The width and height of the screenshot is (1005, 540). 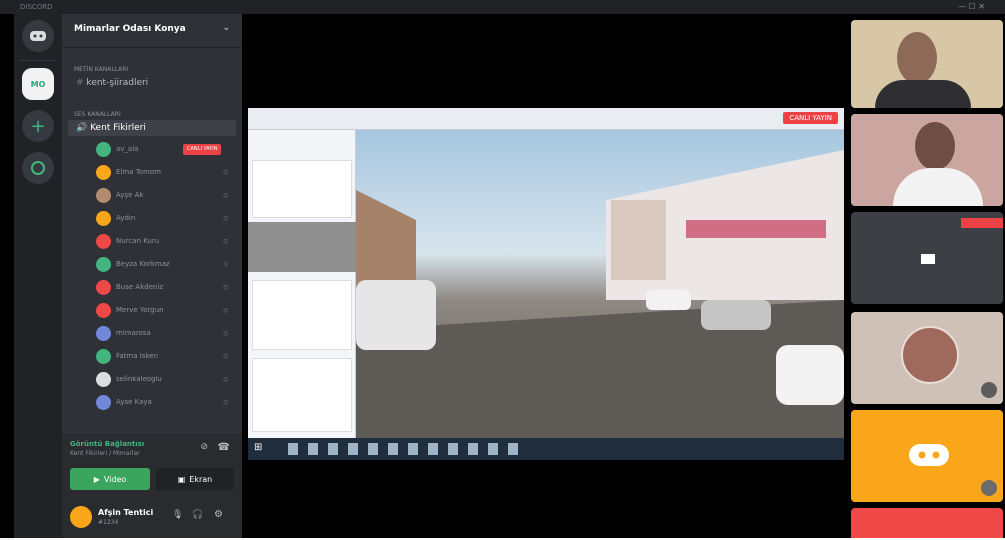 I want to click on voice-user-name: Fatma Isken, so click(x=137, y=356).